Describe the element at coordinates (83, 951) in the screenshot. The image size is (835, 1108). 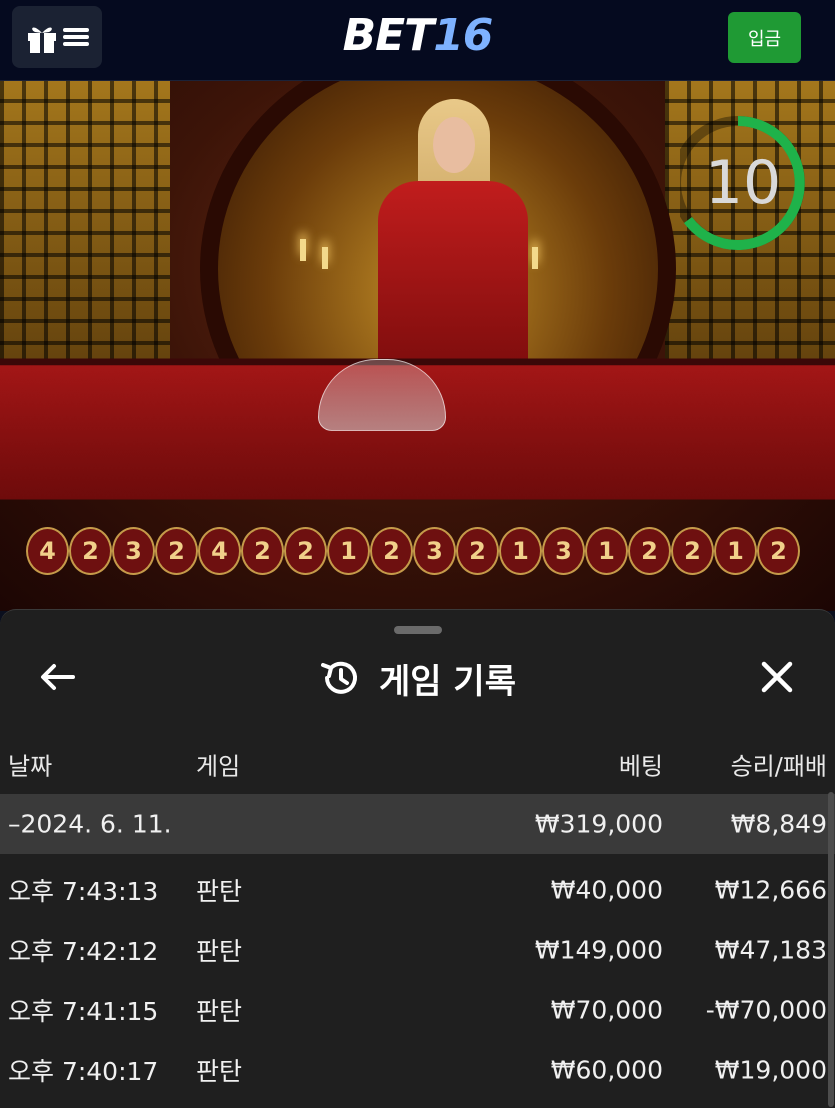
I see `row-time: 오후 7:42:12` at that location.